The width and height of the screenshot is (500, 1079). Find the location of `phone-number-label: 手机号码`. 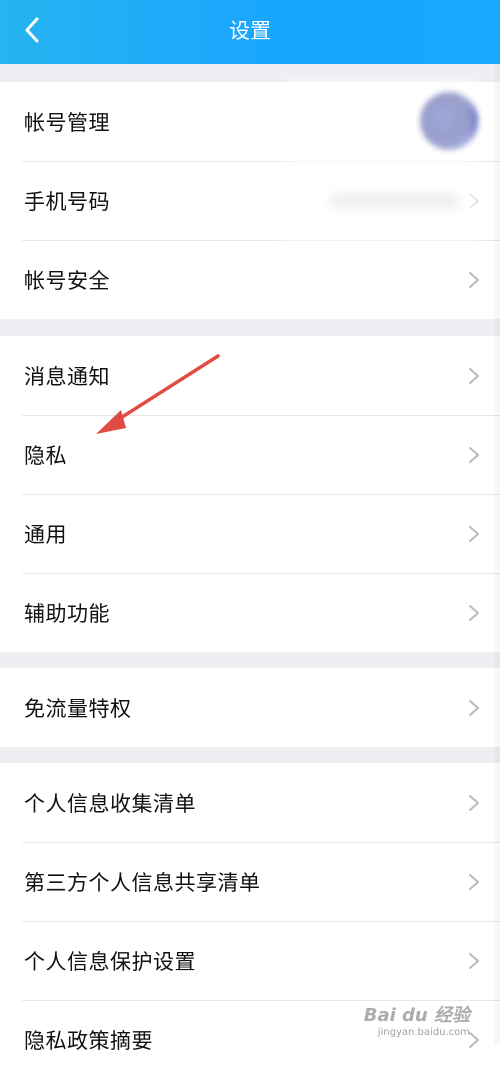

phone-number-label: 手机号码 is located at coordinates (67, 201).